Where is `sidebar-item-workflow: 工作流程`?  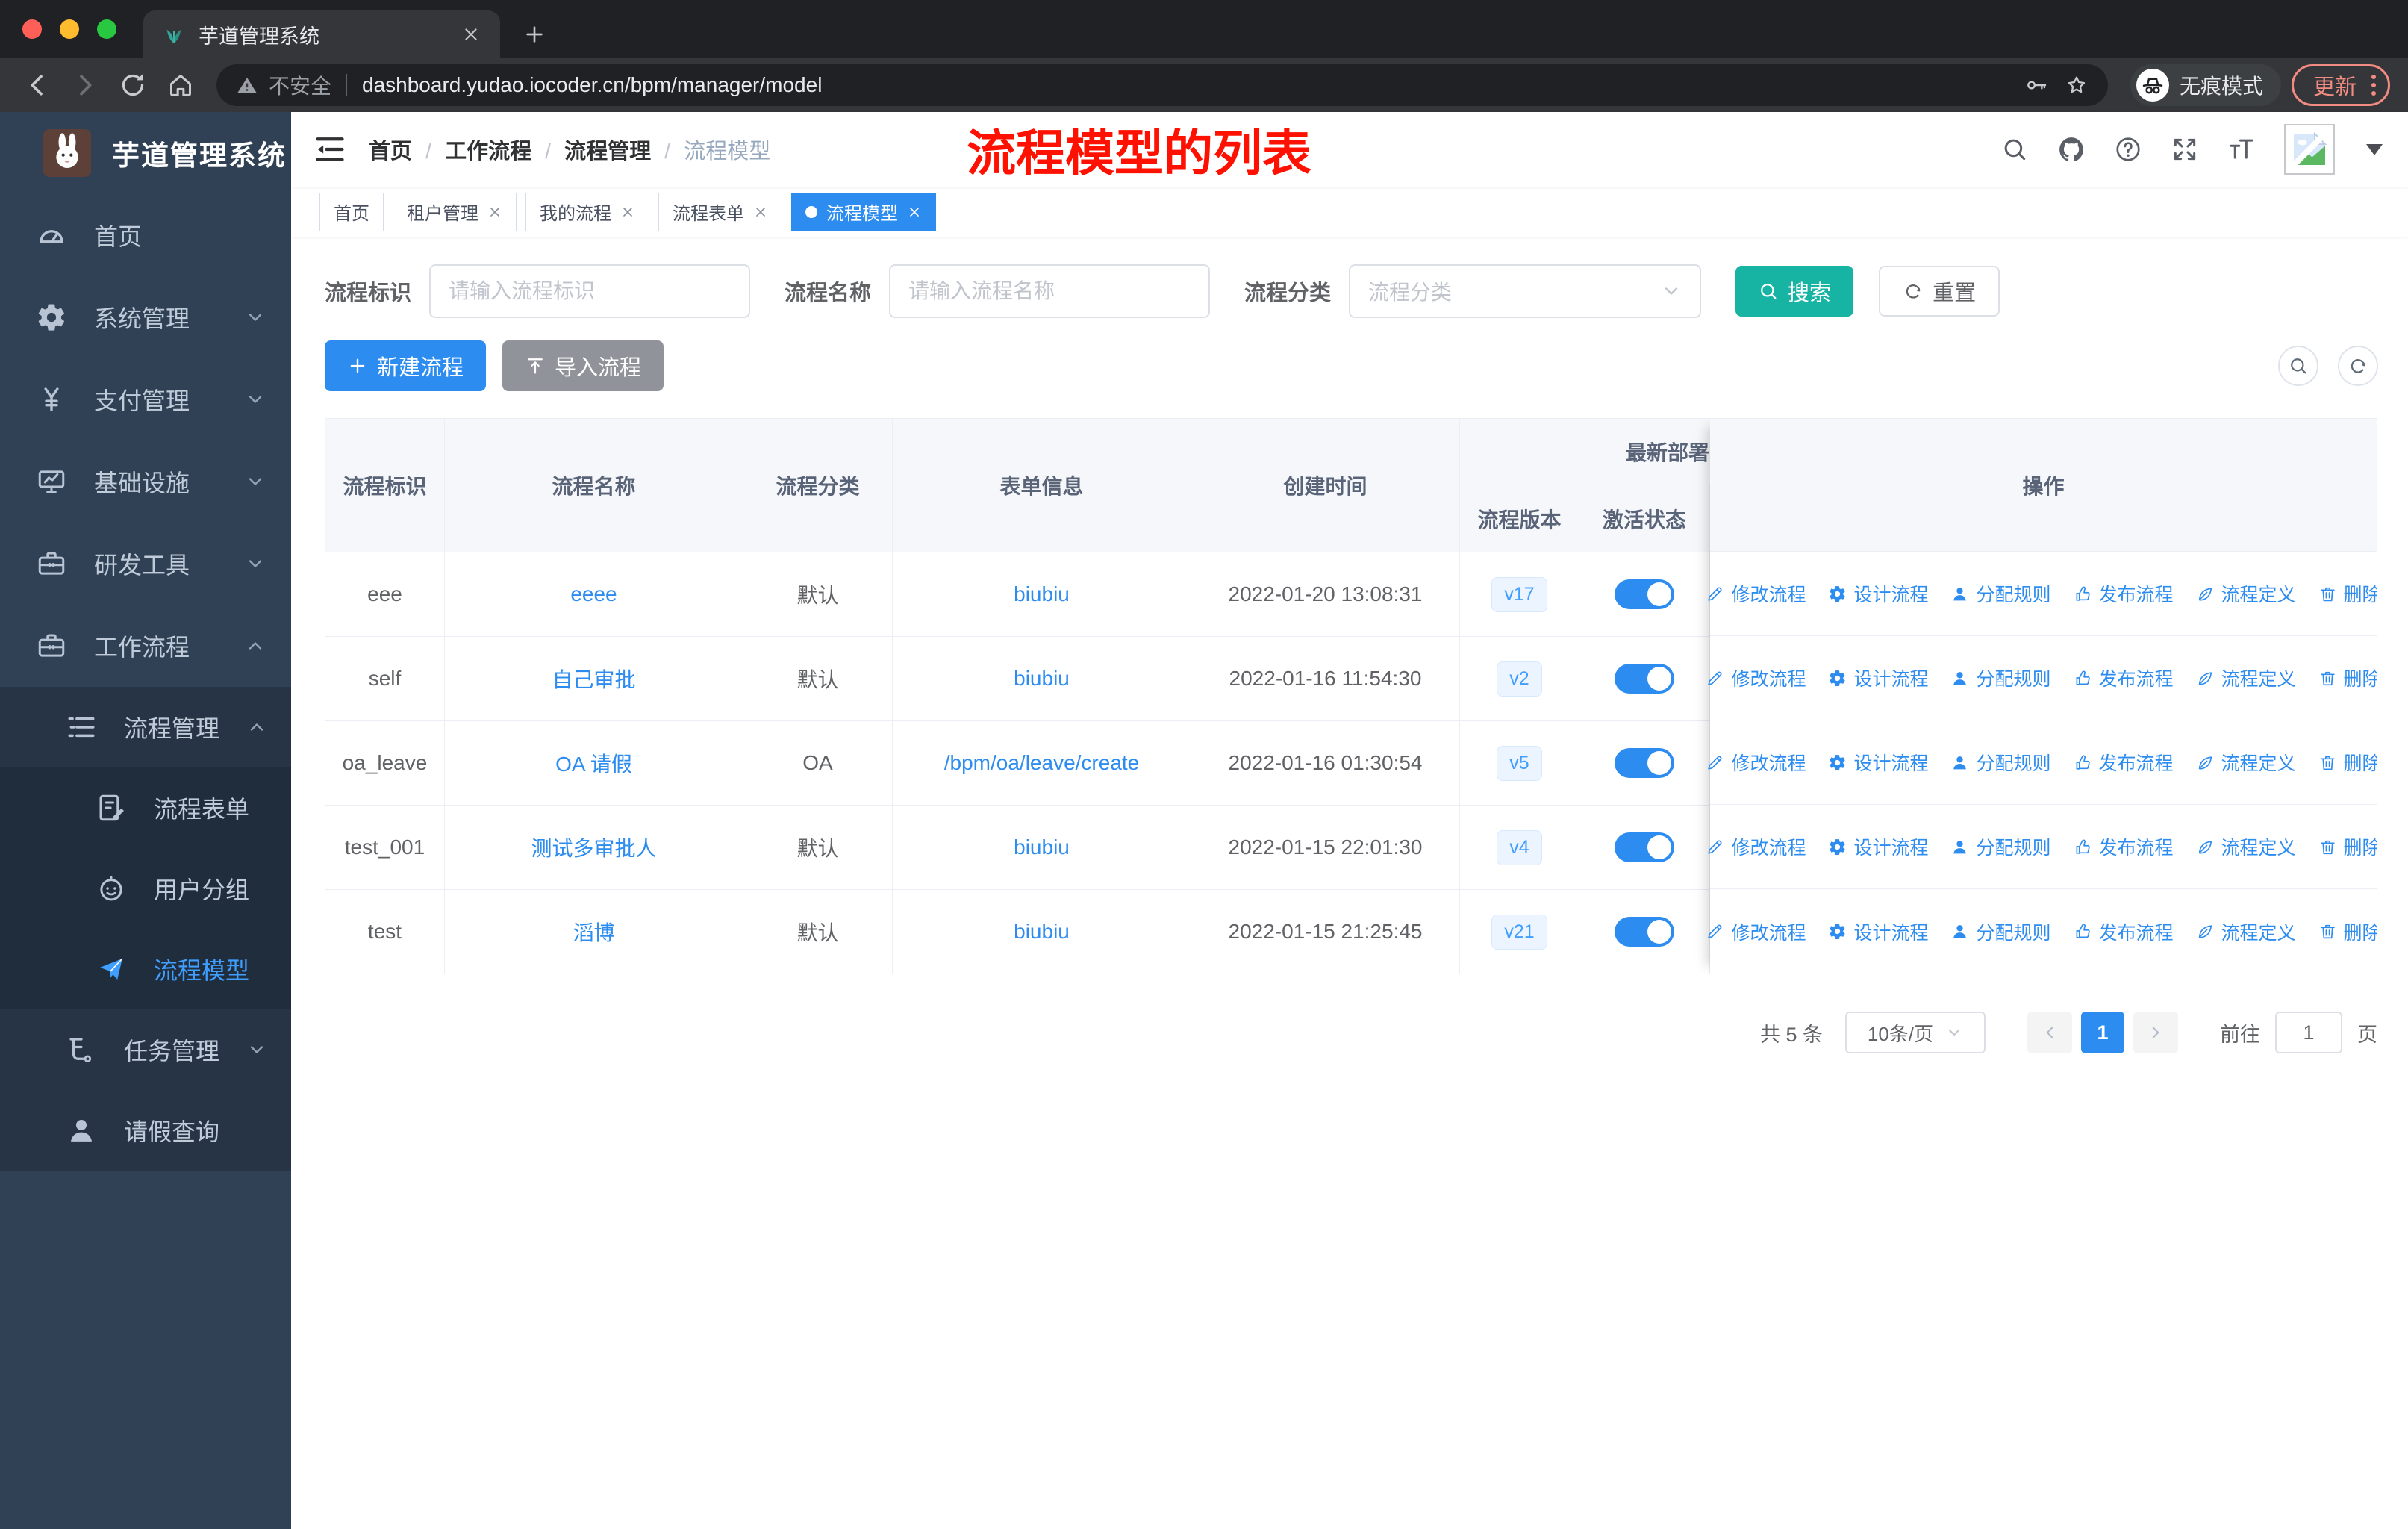 sidebar-item-workflow: 工作流程 is located at coordinates (145, 646).